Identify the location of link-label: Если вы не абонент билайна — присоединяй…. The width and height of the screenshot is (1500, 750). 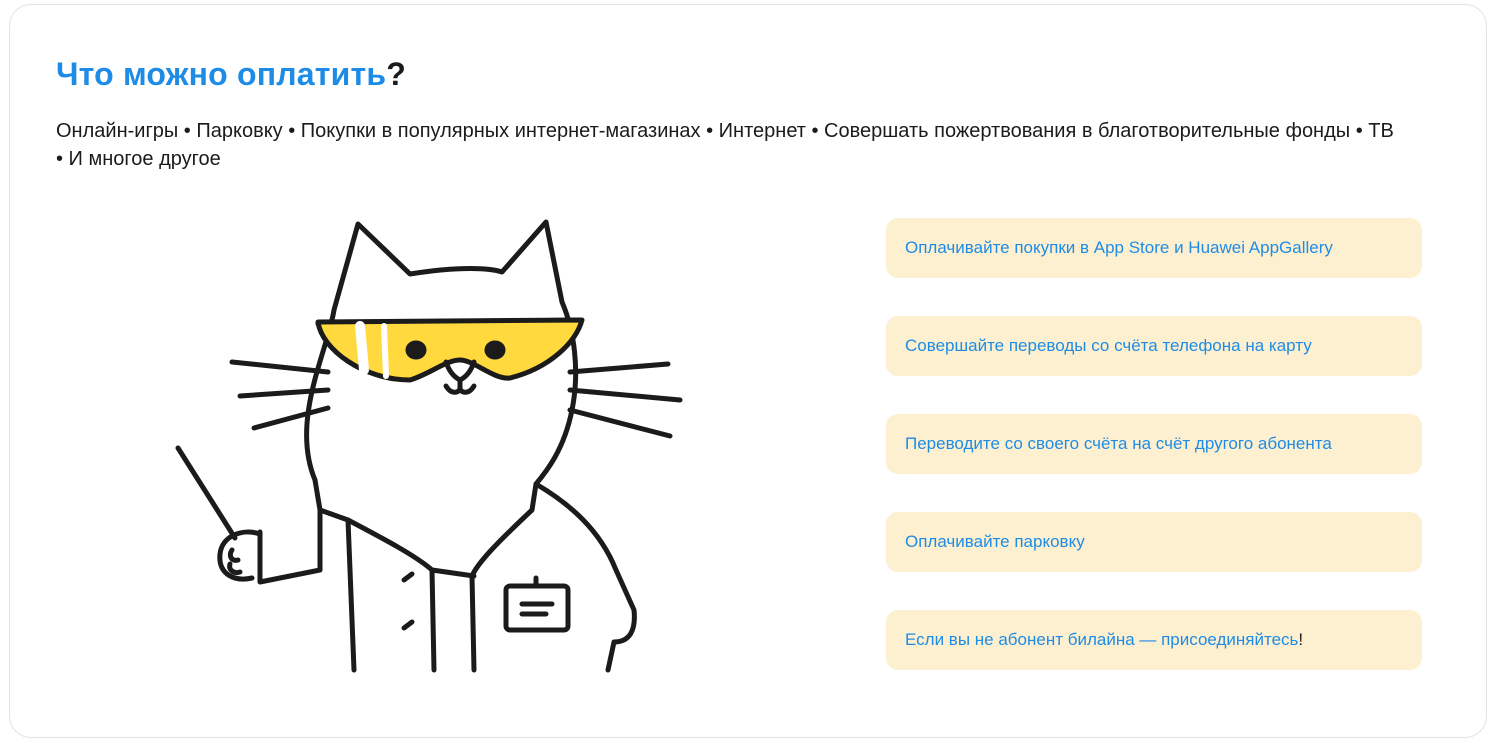
(1101, 640).